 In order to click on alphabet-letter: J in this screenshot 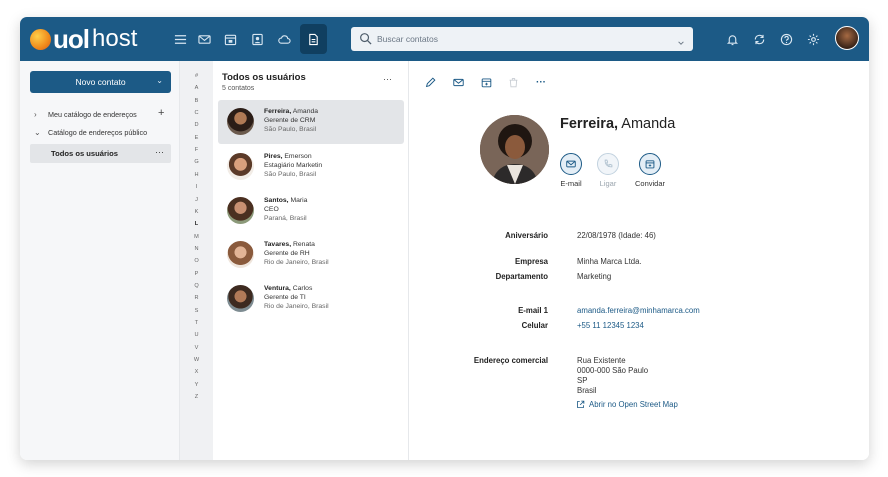, I will do `click(196, 200)`.